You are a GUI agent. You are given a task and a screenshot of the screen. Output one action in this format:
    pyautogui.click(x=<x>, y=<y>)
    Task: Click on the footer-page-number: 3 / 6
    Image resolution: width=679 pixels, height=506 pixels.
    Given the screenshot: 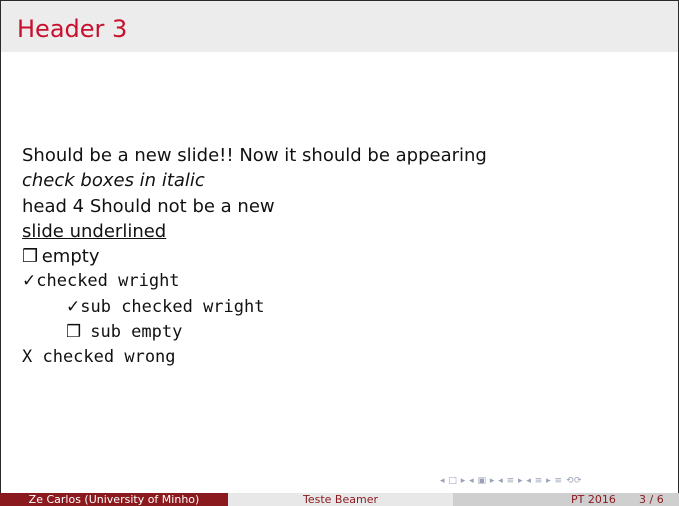 What is the action you would take?
    pyautogui.click(x=651, y=499)
    